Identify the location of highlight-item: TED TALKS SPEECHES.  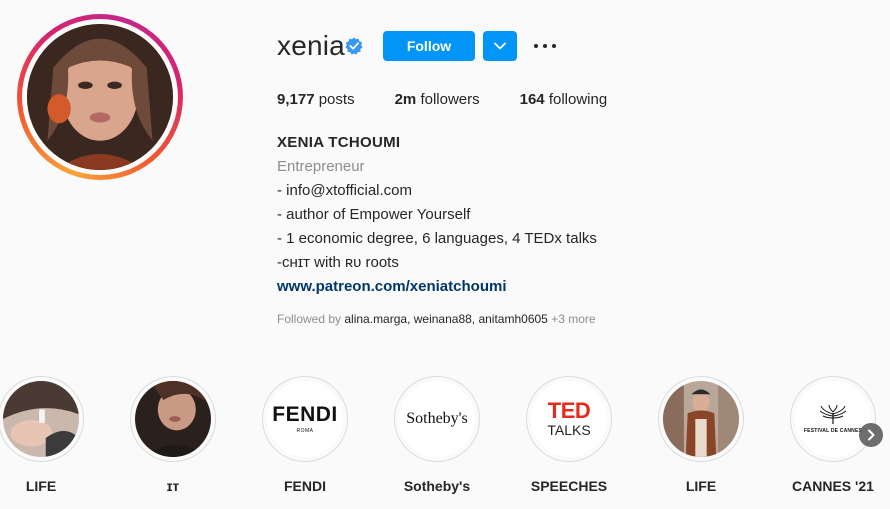
(569, 435).